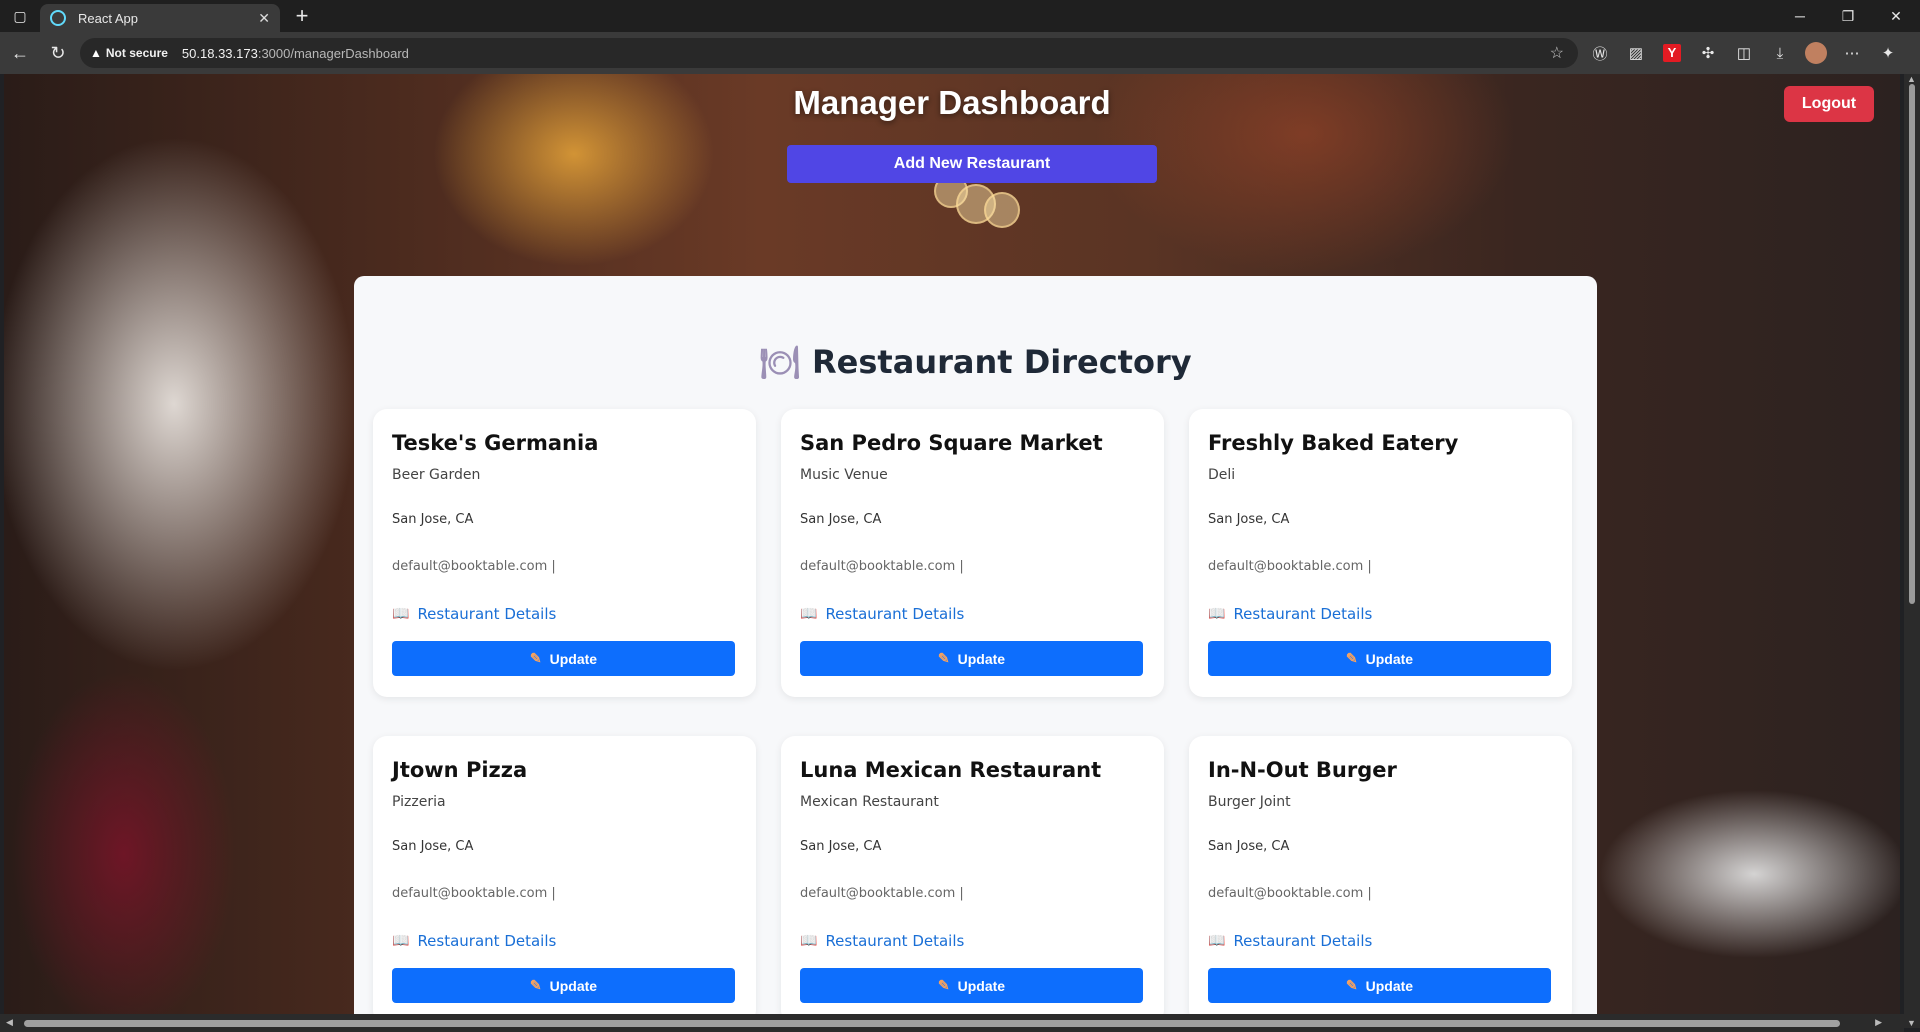 The height and width of the screenshot is (1032, 1920). I want to click on restaurant-cuisine: Burger Joint, so click(1249, 802).